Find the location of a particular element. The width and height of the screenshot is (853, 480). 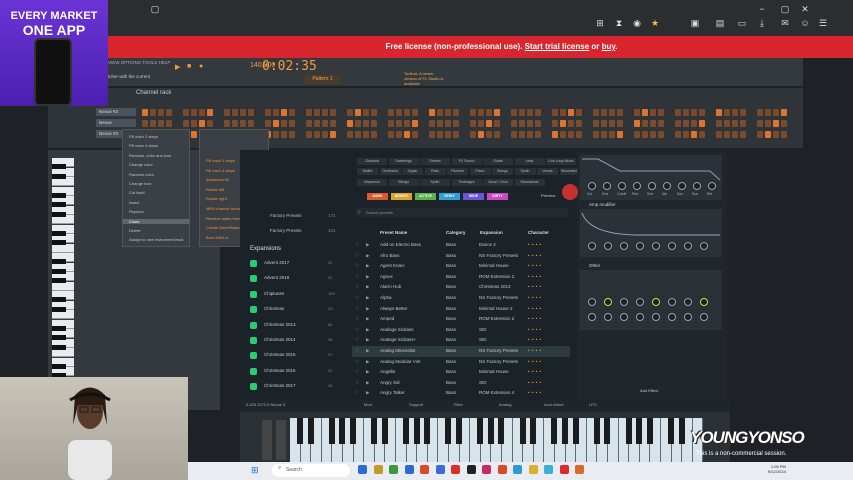

table-row: ♡ ▶ Amped Bass ROM Extension 2 • • • • is located at coordinates (461, 319).